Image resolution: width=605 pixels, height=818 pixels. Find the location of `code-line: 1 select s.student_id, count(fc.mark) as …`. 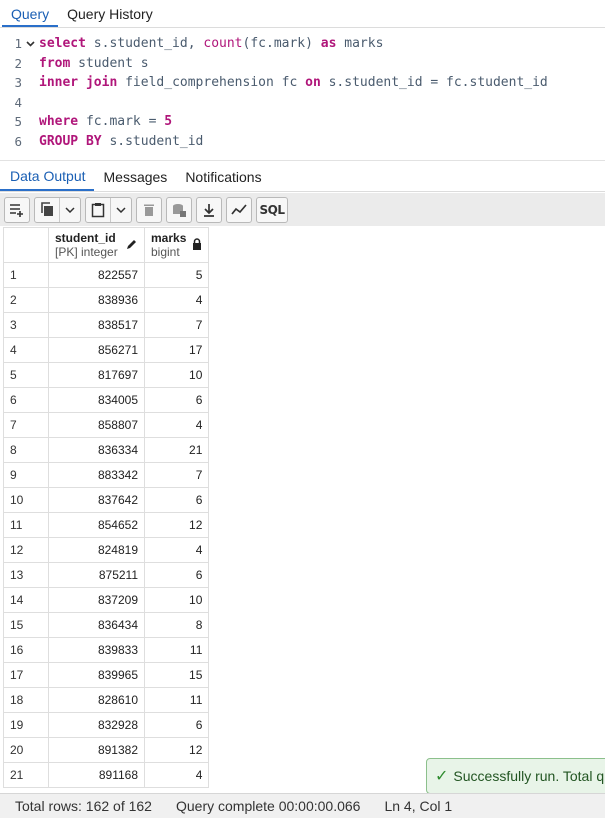

code-line: 1 select s.student_id, count(fc.mark) as … is located at coordinates (302, 43).